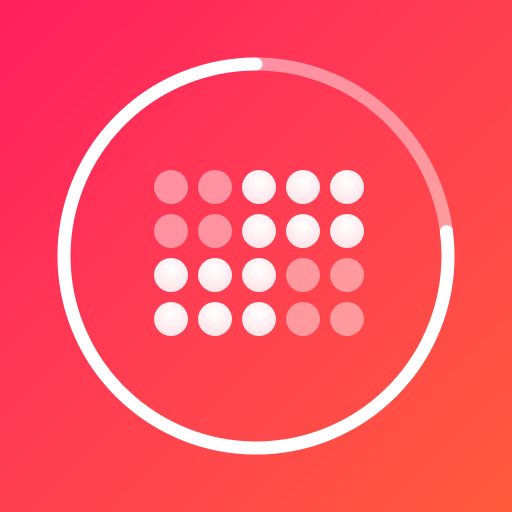 The height and width of the screenshot is (512, 512). Describe the element at coordinates (259, 253) in the screenshot. I see `dot-grid` at that location.